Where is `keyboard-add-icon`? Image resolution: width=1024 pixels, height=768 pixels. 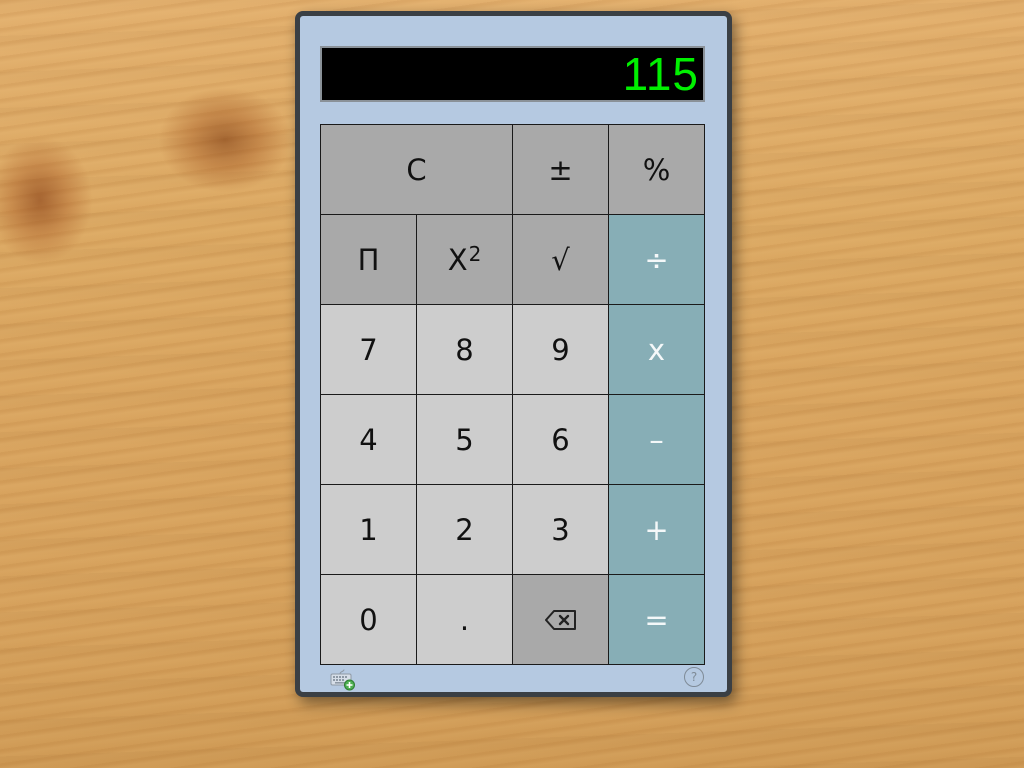 keyboard-add-icon is located at coordinates (343, 680).